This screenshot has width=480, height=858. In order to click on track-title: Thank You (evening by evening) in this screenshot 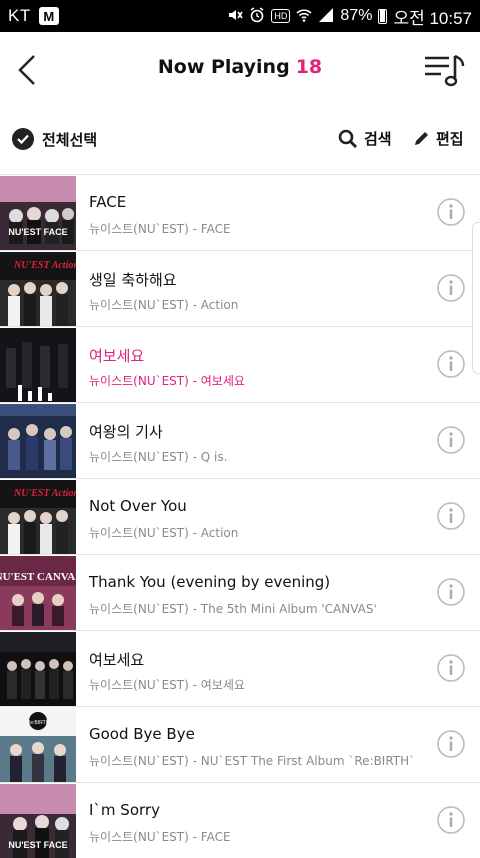, I will do `click(210, 582)`.